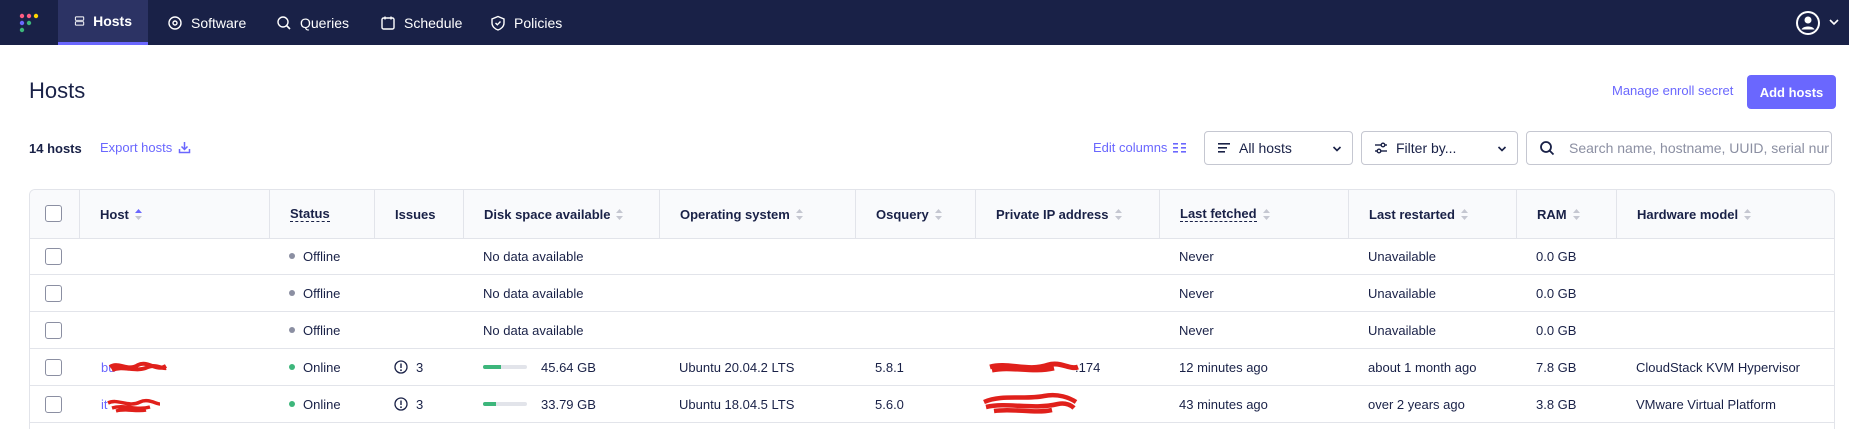 This screenshot has width=1849, height=429. Describe the element at coordinates (433, 22) in the screenshot. I see `nav-schedule-label: Schedule` at that location.